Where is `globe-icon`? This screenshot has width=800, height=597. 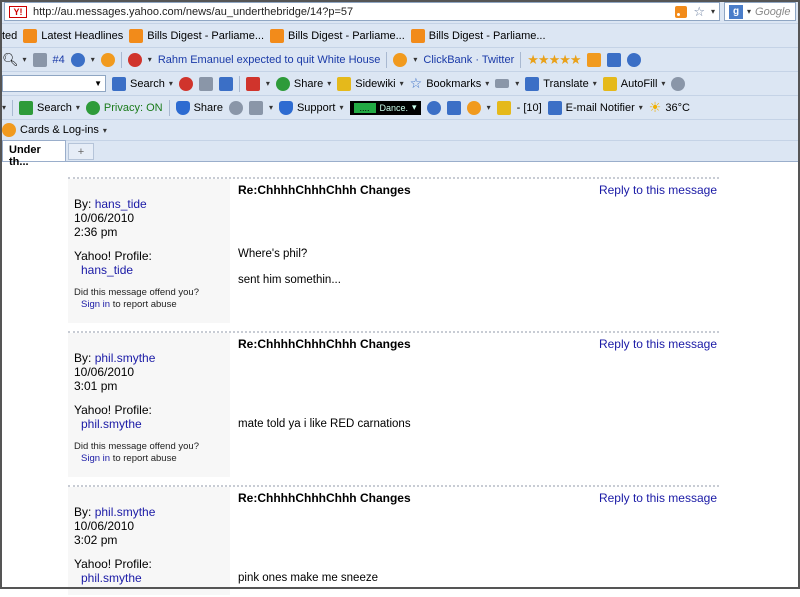
globe-icon is located at coordinates (433, 107).